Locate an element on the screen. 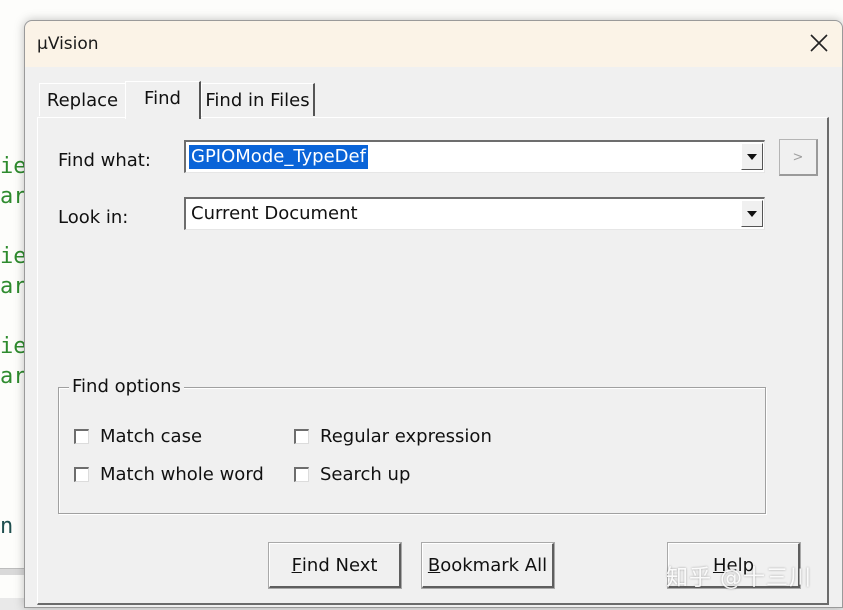 This screenshot has height=610, width=843. find-next-button: Find Next is located at coordinates (335, 565).